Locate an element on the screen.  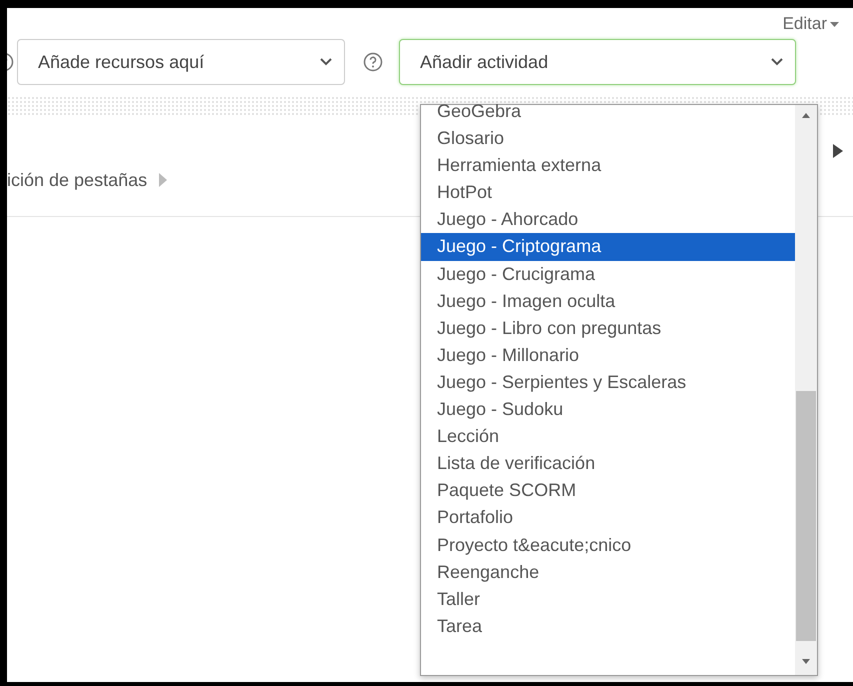
dropdown-option: Reenganche is located at coordinates (608, 572).